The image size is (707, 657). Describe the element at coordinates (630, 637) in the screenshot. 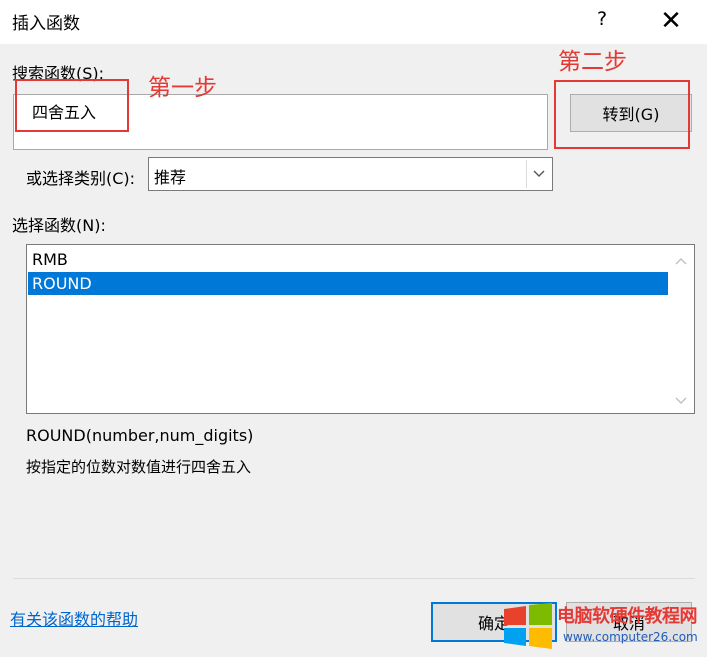

I see `watermark-url: www.computer26.com` at that location.